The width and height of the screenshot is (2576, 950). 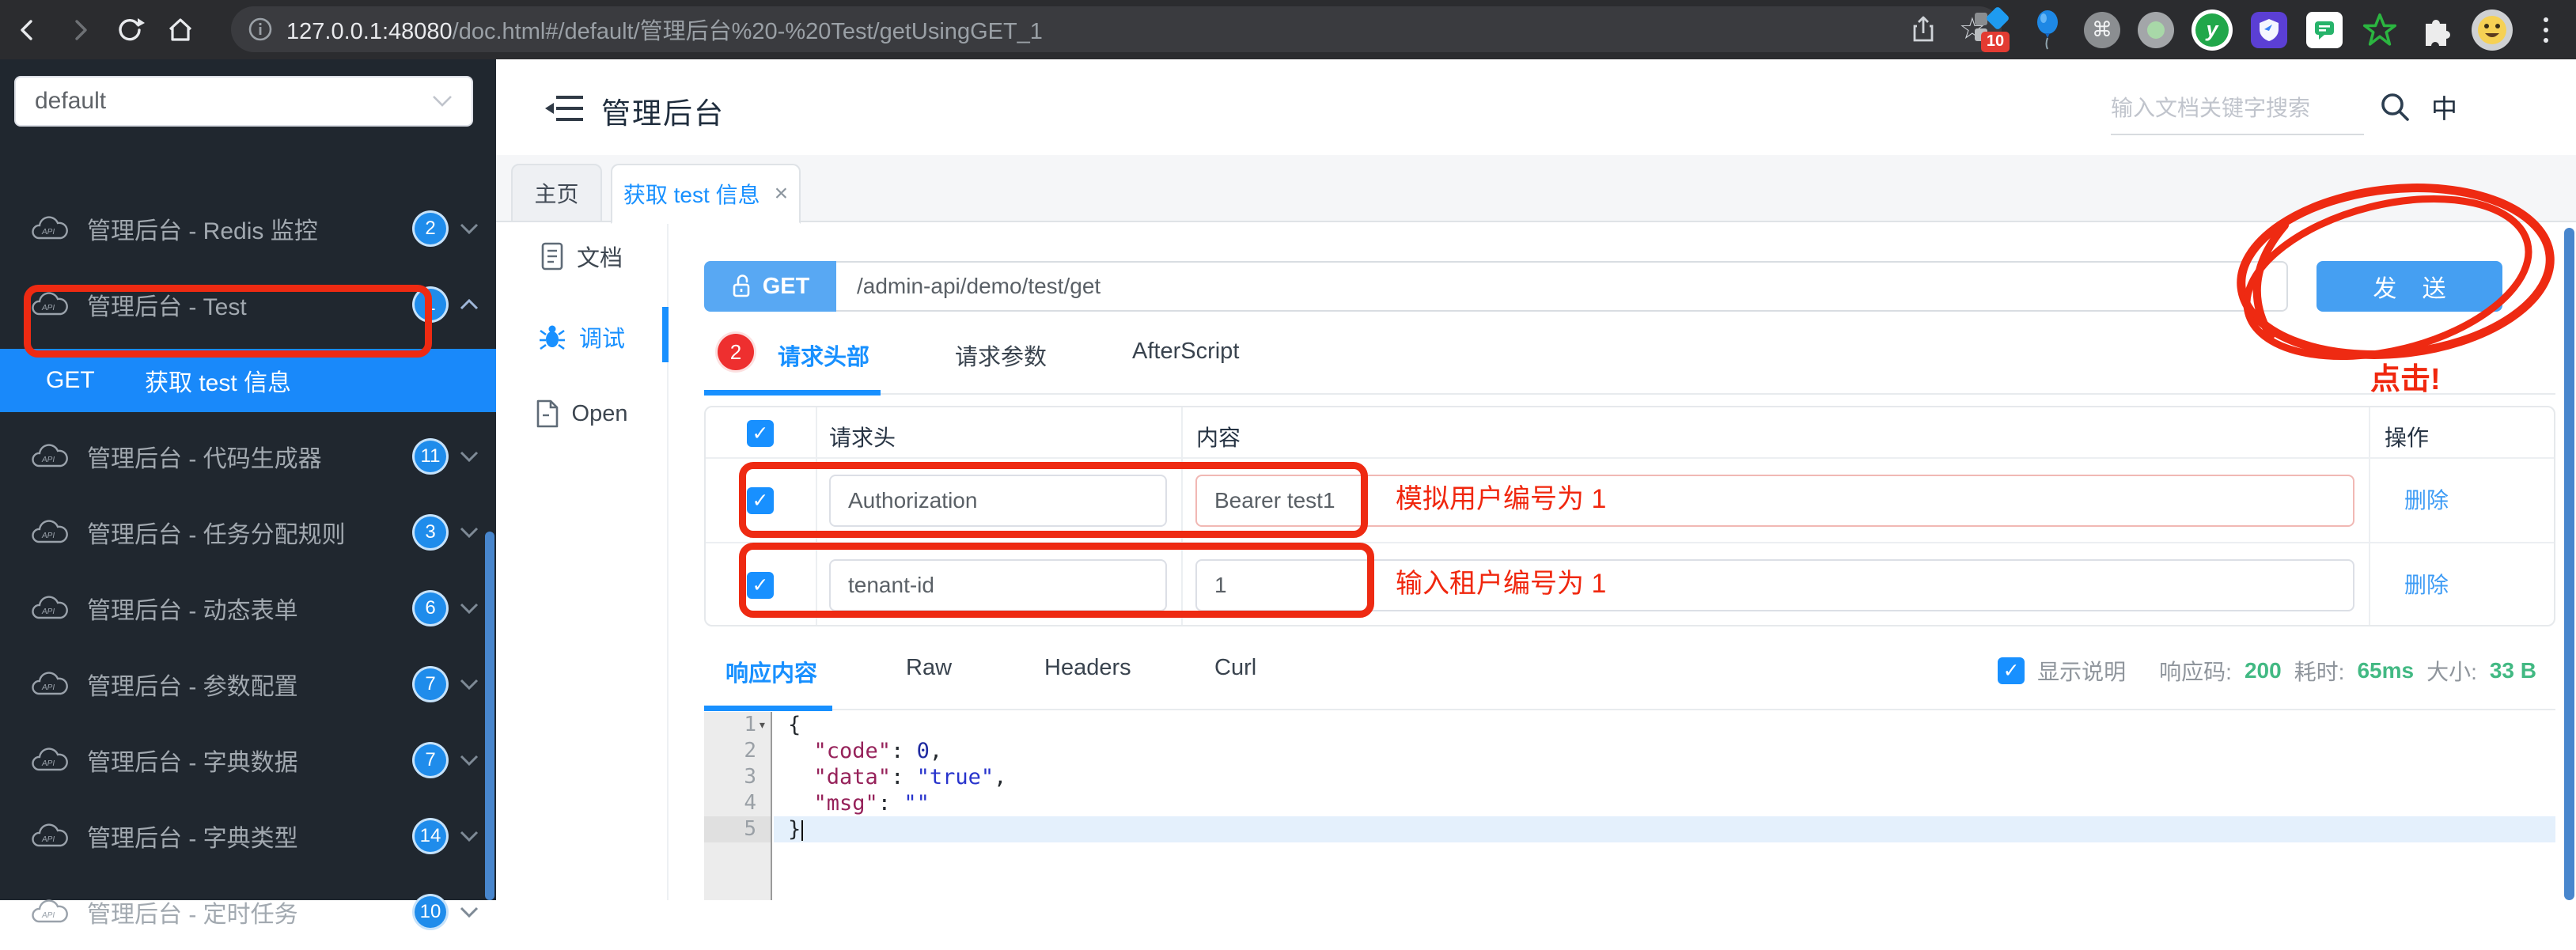 What do you see at coordinates (248, 912) in the screenshot?
I see `sidebar-group-scheduled-job: API 管理后台 - 定时任务 10` at bounding box center [248, 912].